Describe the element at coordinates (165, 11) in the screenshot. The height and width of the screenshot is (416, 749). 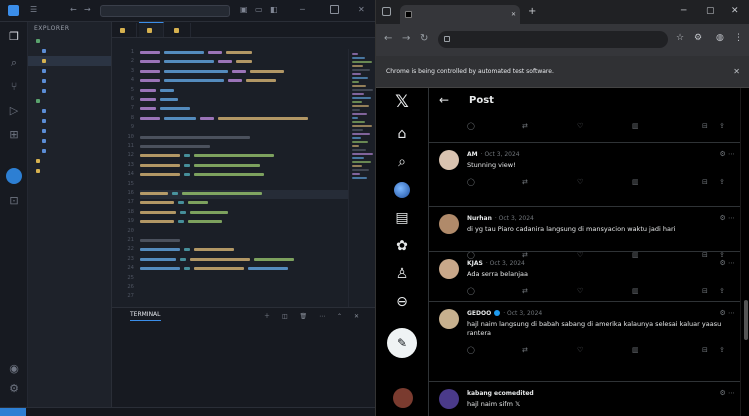
I see `command-center-search` at that location.